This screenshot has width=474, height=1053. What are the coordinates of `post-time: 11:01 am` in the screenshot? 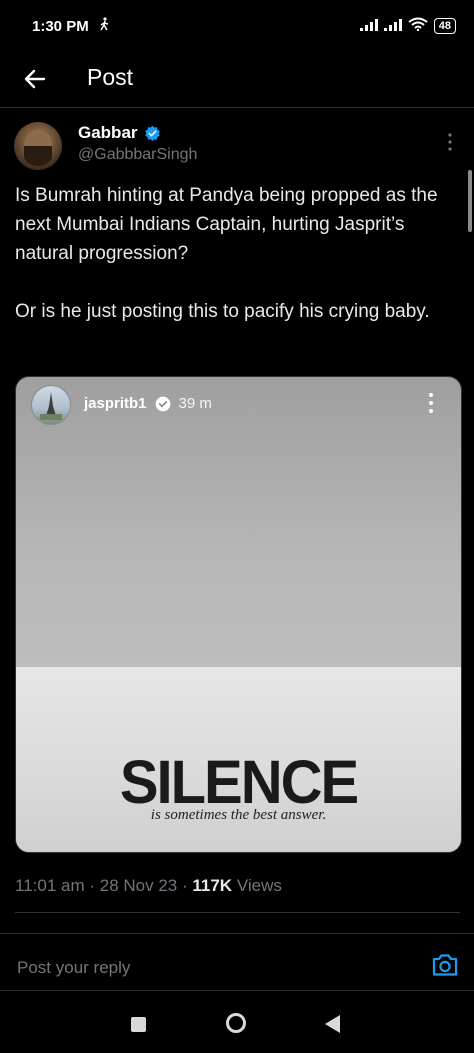 It's located at (50, 885).